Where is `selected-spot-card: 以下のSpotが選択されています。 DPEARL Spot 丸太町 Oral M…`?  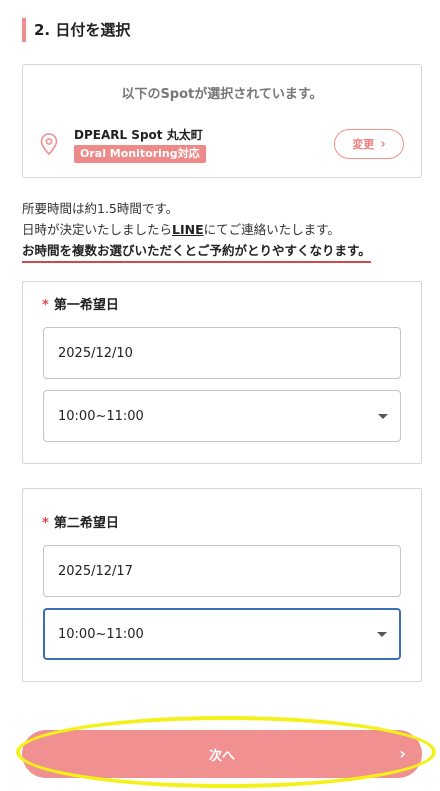 selected-spot-card: 以下のSpotが選択されています。 DPEARL Spot 丸太町 Oral M… is located at coordinates (222, 121).